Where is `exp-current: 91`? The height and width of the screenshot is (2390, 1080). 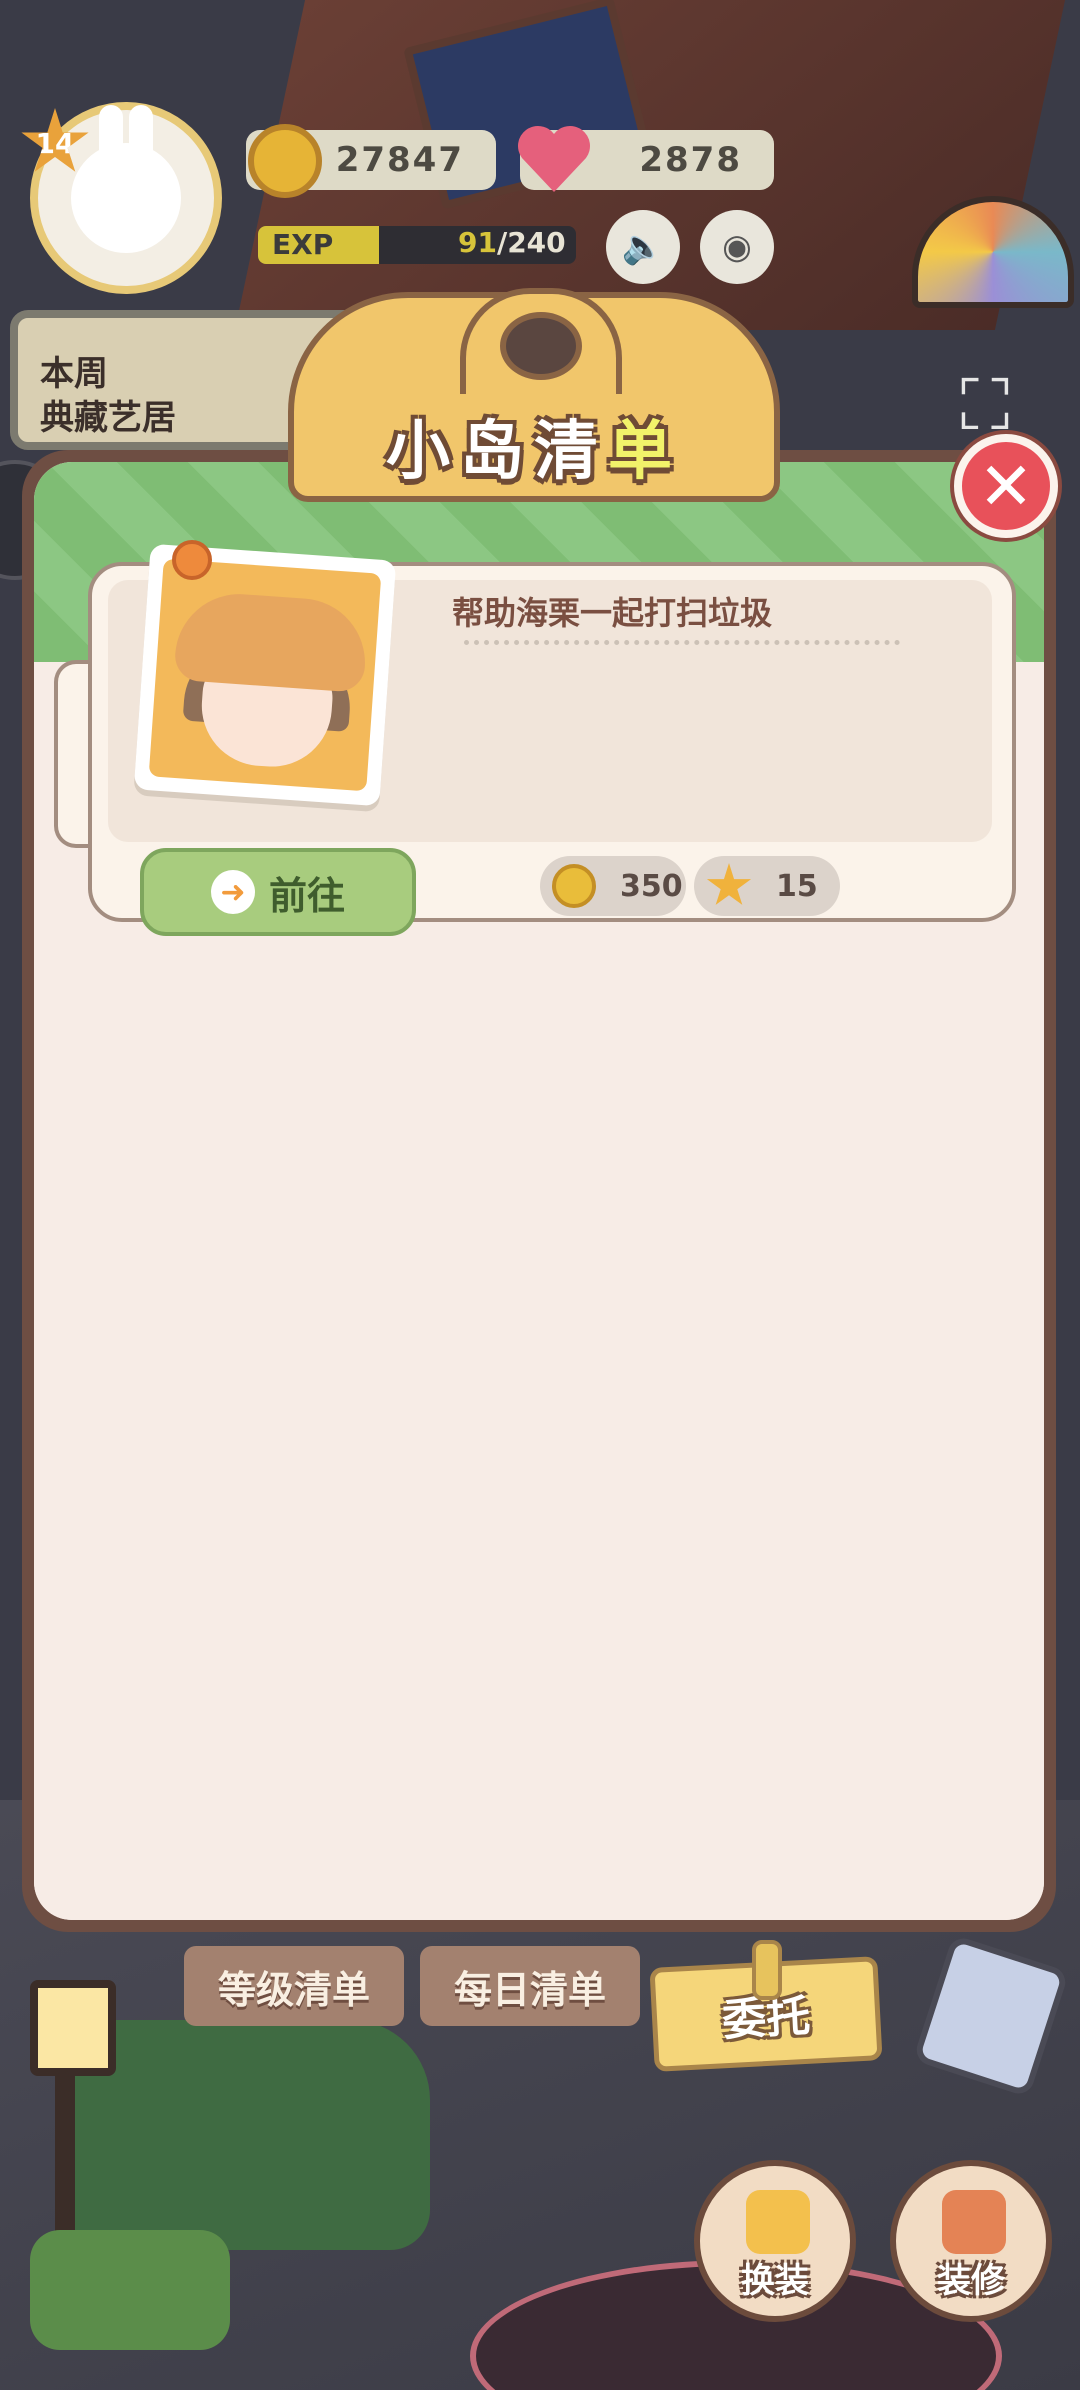 exp-current: 91 is located at coordinates (477, 242).